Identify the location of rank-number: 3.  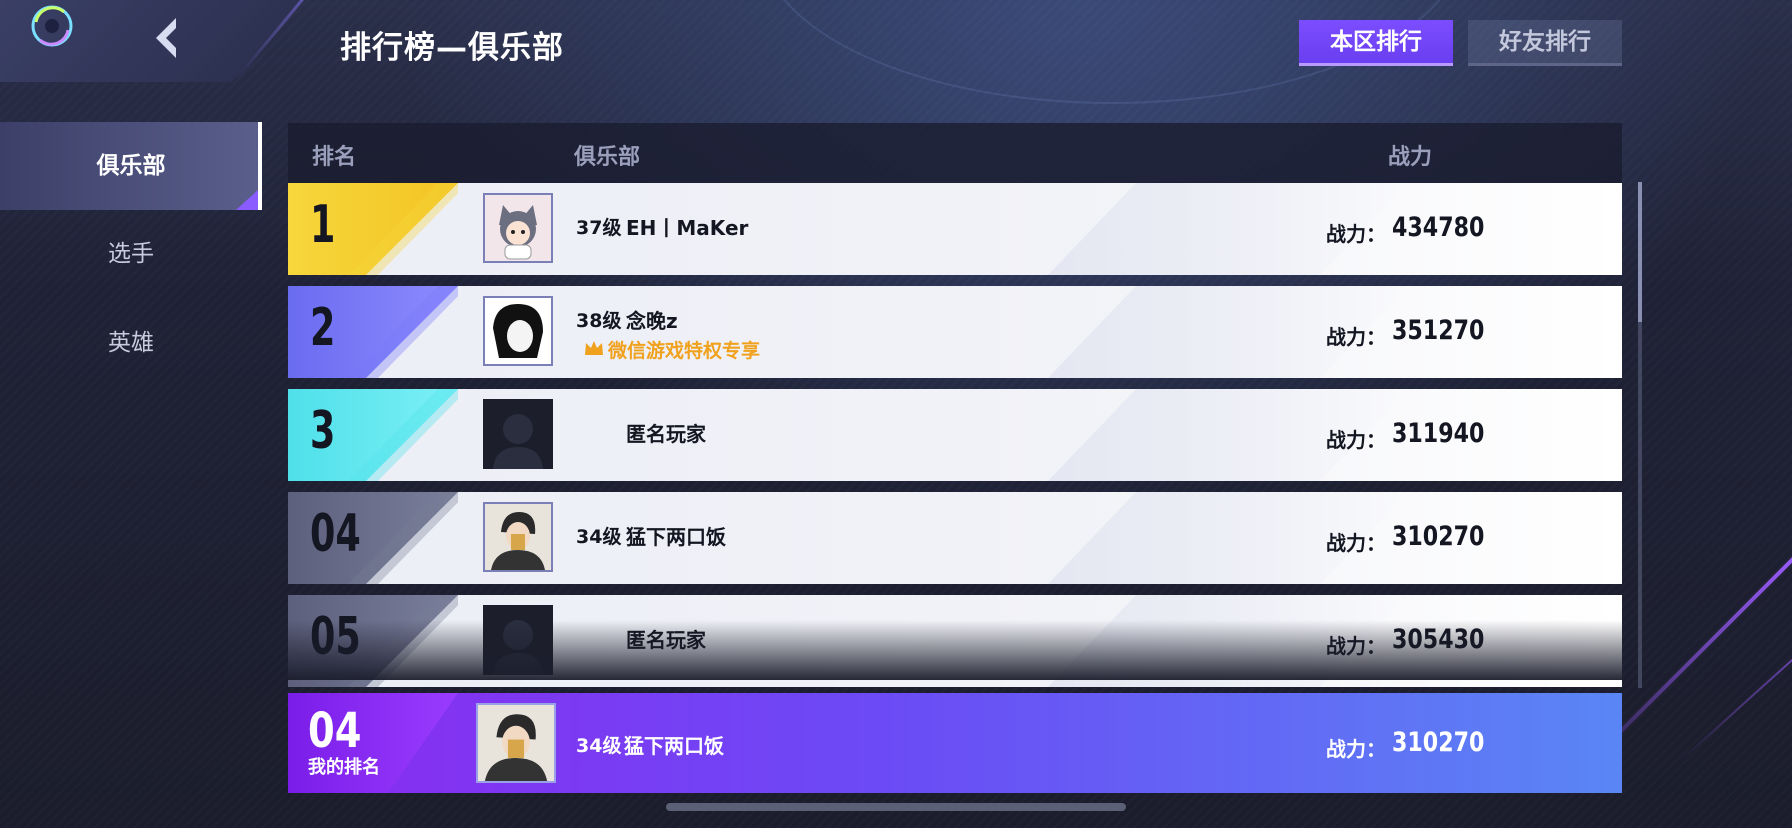
(323, 431).